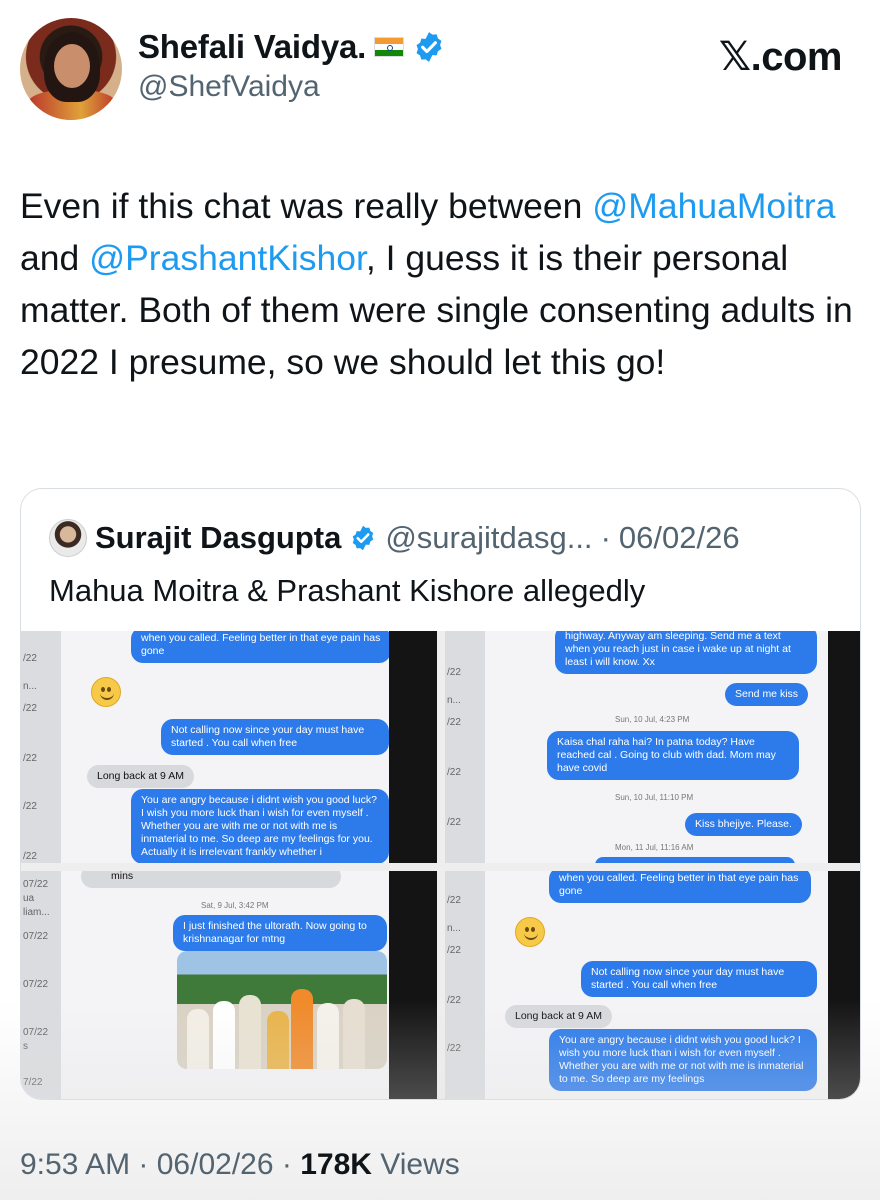 The width and height of the screenshot is (880, 1200). What do you see at coordinates (25, 1046) in the screenshot?
I see `side-label: s` at bounding box center [25, 1046].